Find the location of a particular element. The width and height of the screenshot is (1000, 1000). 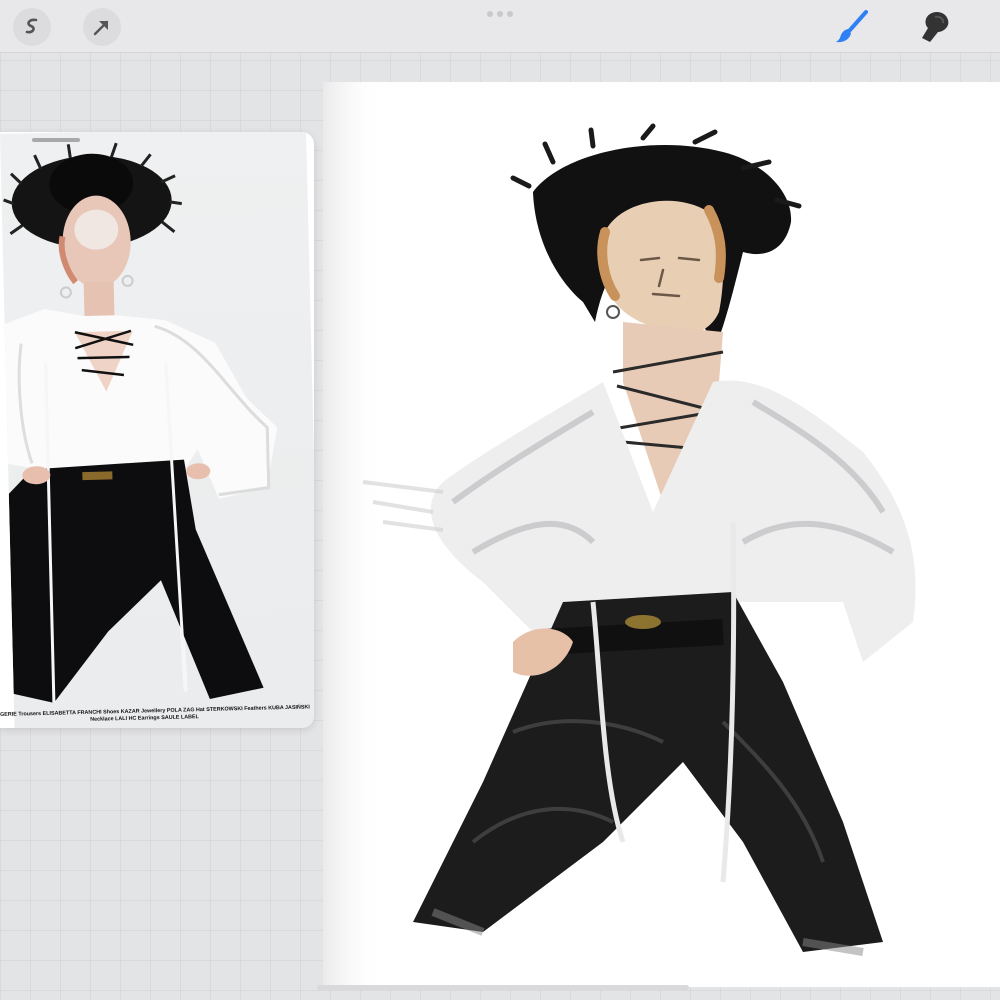

adjustments-button is located at coordinates (32, 27).